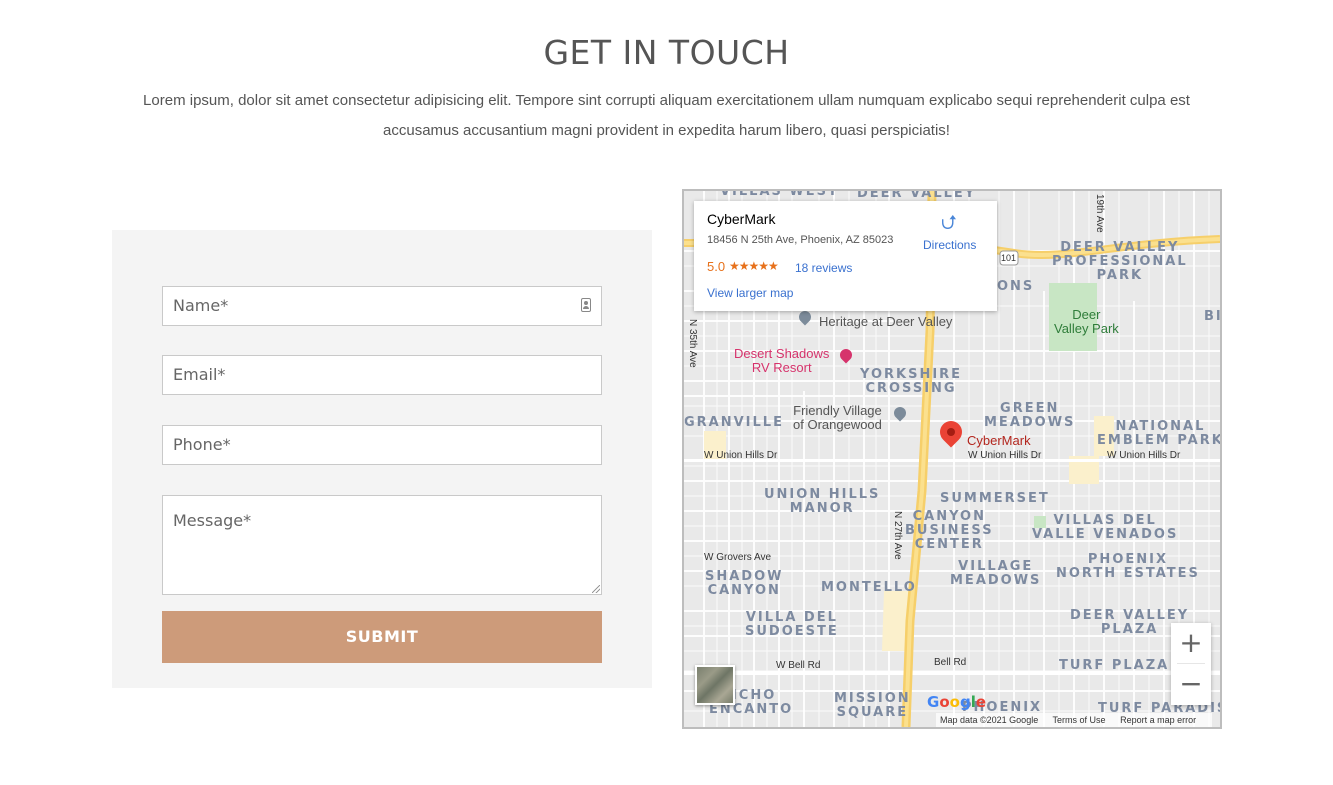  What do you see at coordinates (382, 375) in the screenshot?
I see `email-field: Email*` at bounding box center [382, 375].